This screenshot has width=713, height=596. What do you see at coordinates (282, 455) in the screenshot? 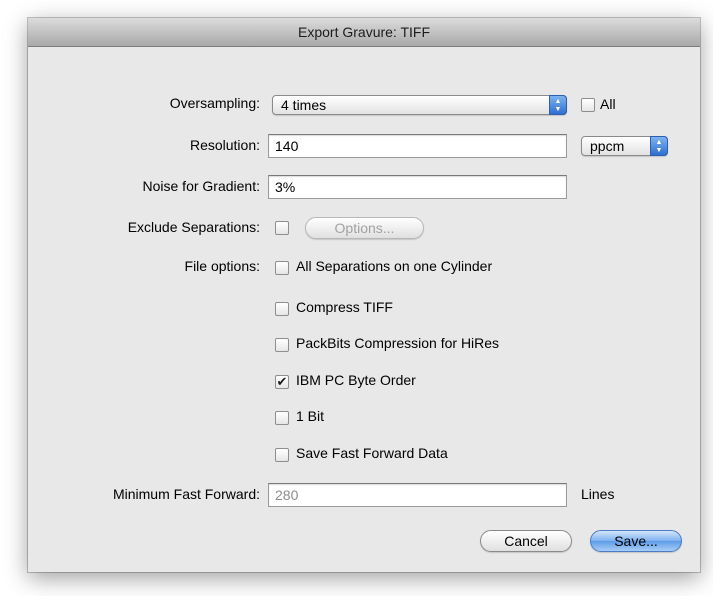
I see `fast-forward-checkbox` at bounding box center [282, 455].